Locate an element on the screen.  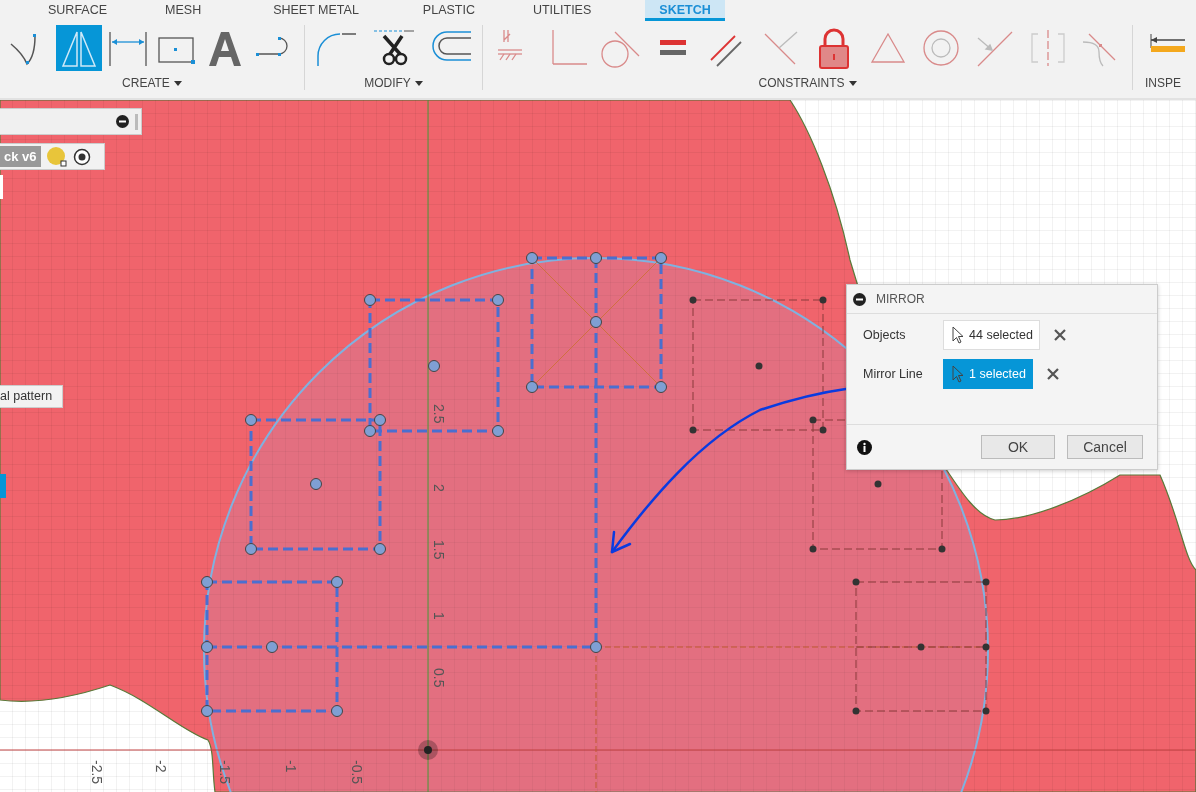
fillet-icon is located at coordinates (337, 50).